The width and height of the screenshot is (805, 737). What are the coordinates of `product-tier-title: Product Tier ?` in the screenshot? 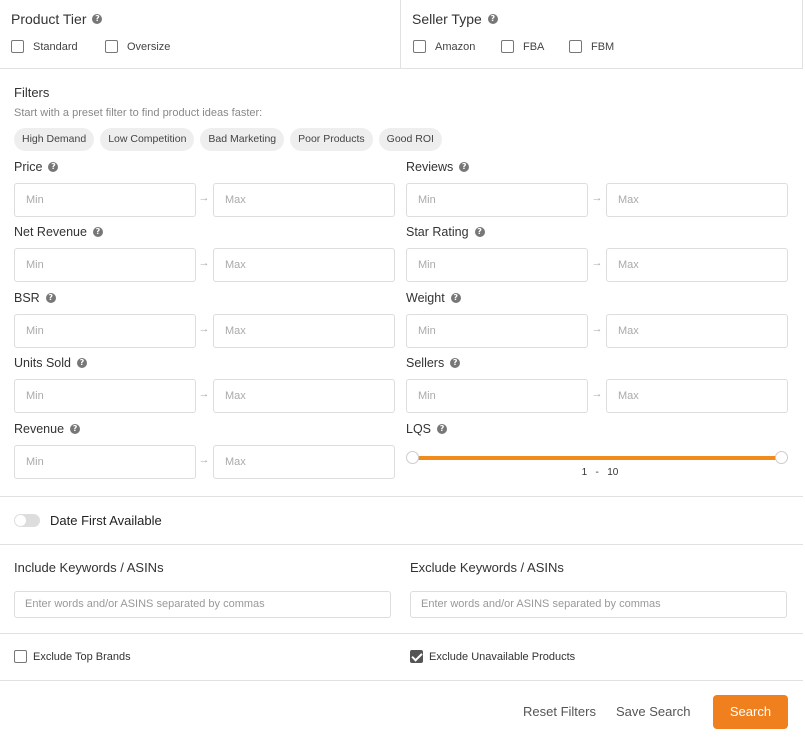 It's located at (57, 19).